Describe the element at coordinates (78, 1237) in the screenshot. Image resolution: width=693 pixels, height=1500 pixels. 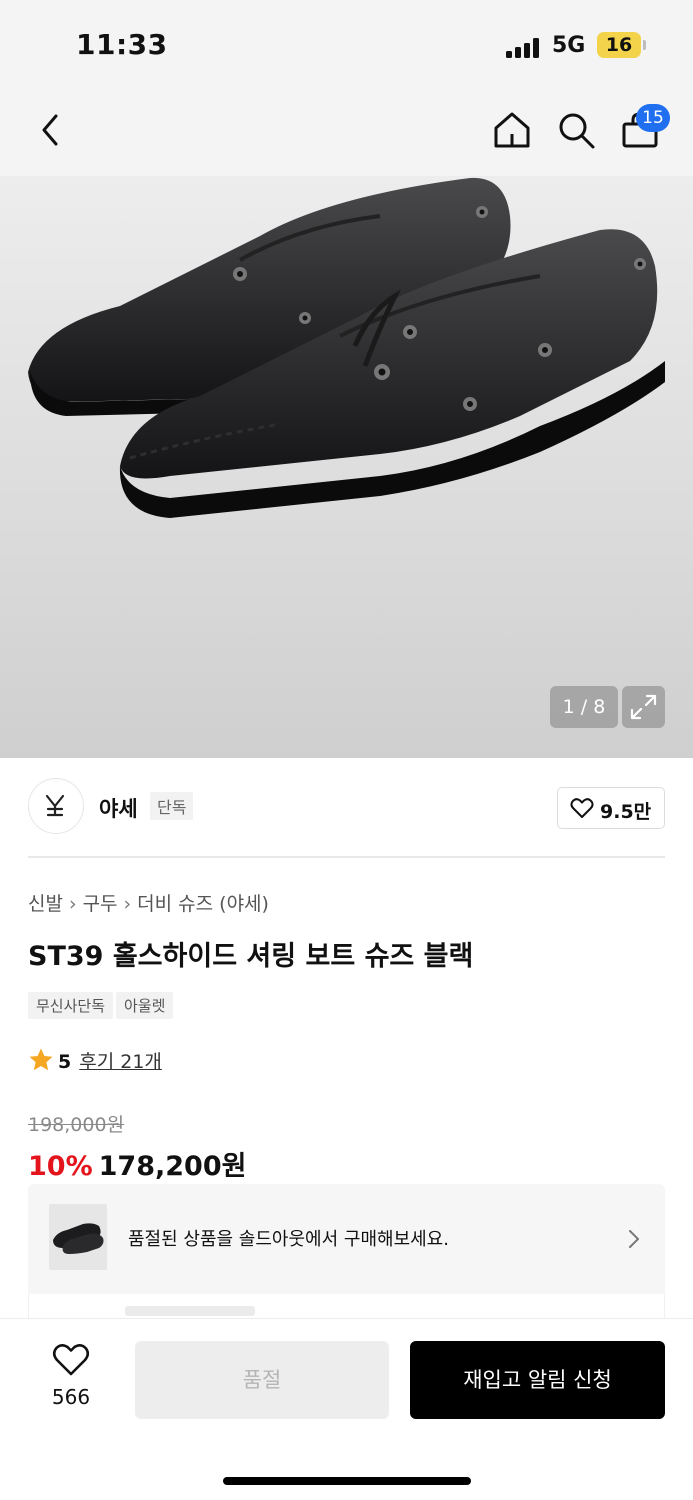
I see `soldout-thumbnail` at that location.